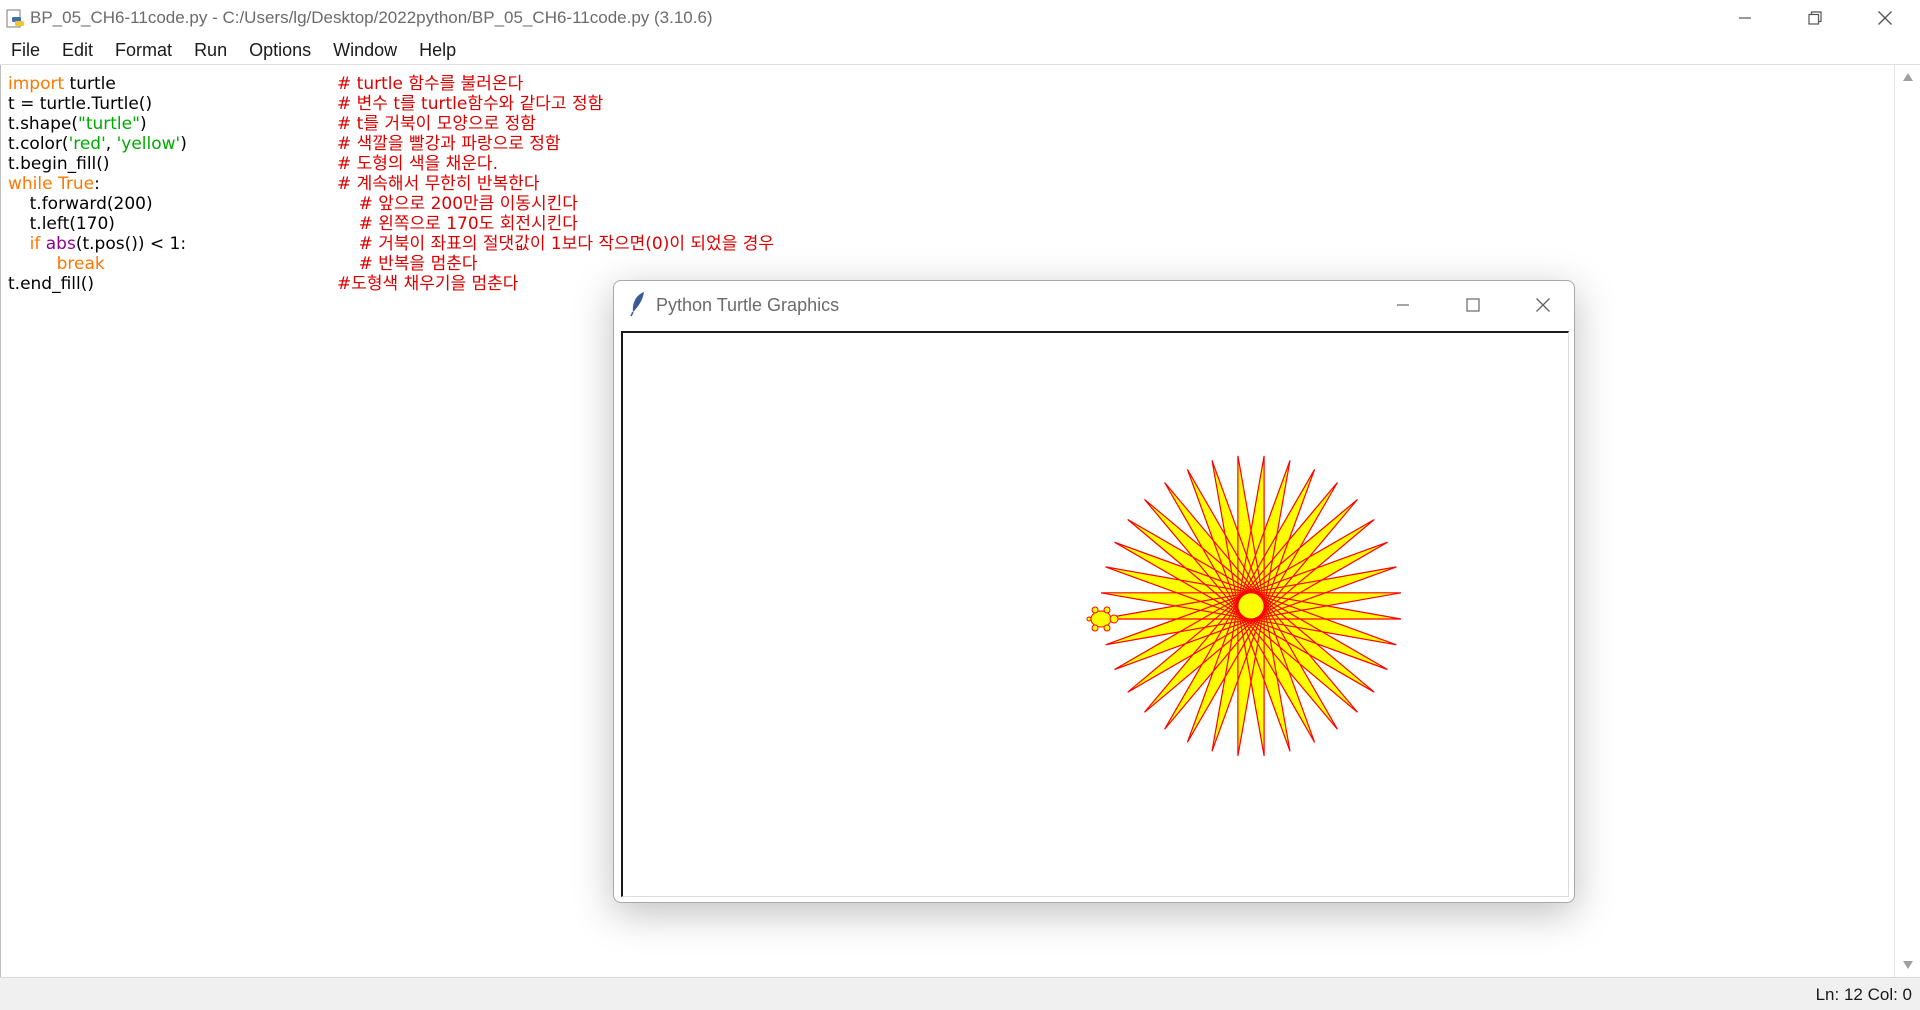  What do you see at coordinates (438, 184) in the screenshot?
I see `code-comment: # 계속해서 무한히 반복한다` at bounding box center [438, 184].